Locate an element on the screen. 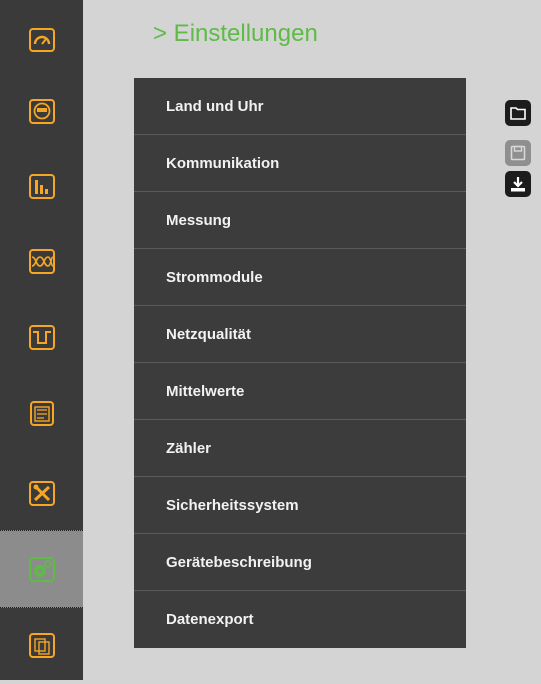  event-list-icon is located at coordinates (41, 413).